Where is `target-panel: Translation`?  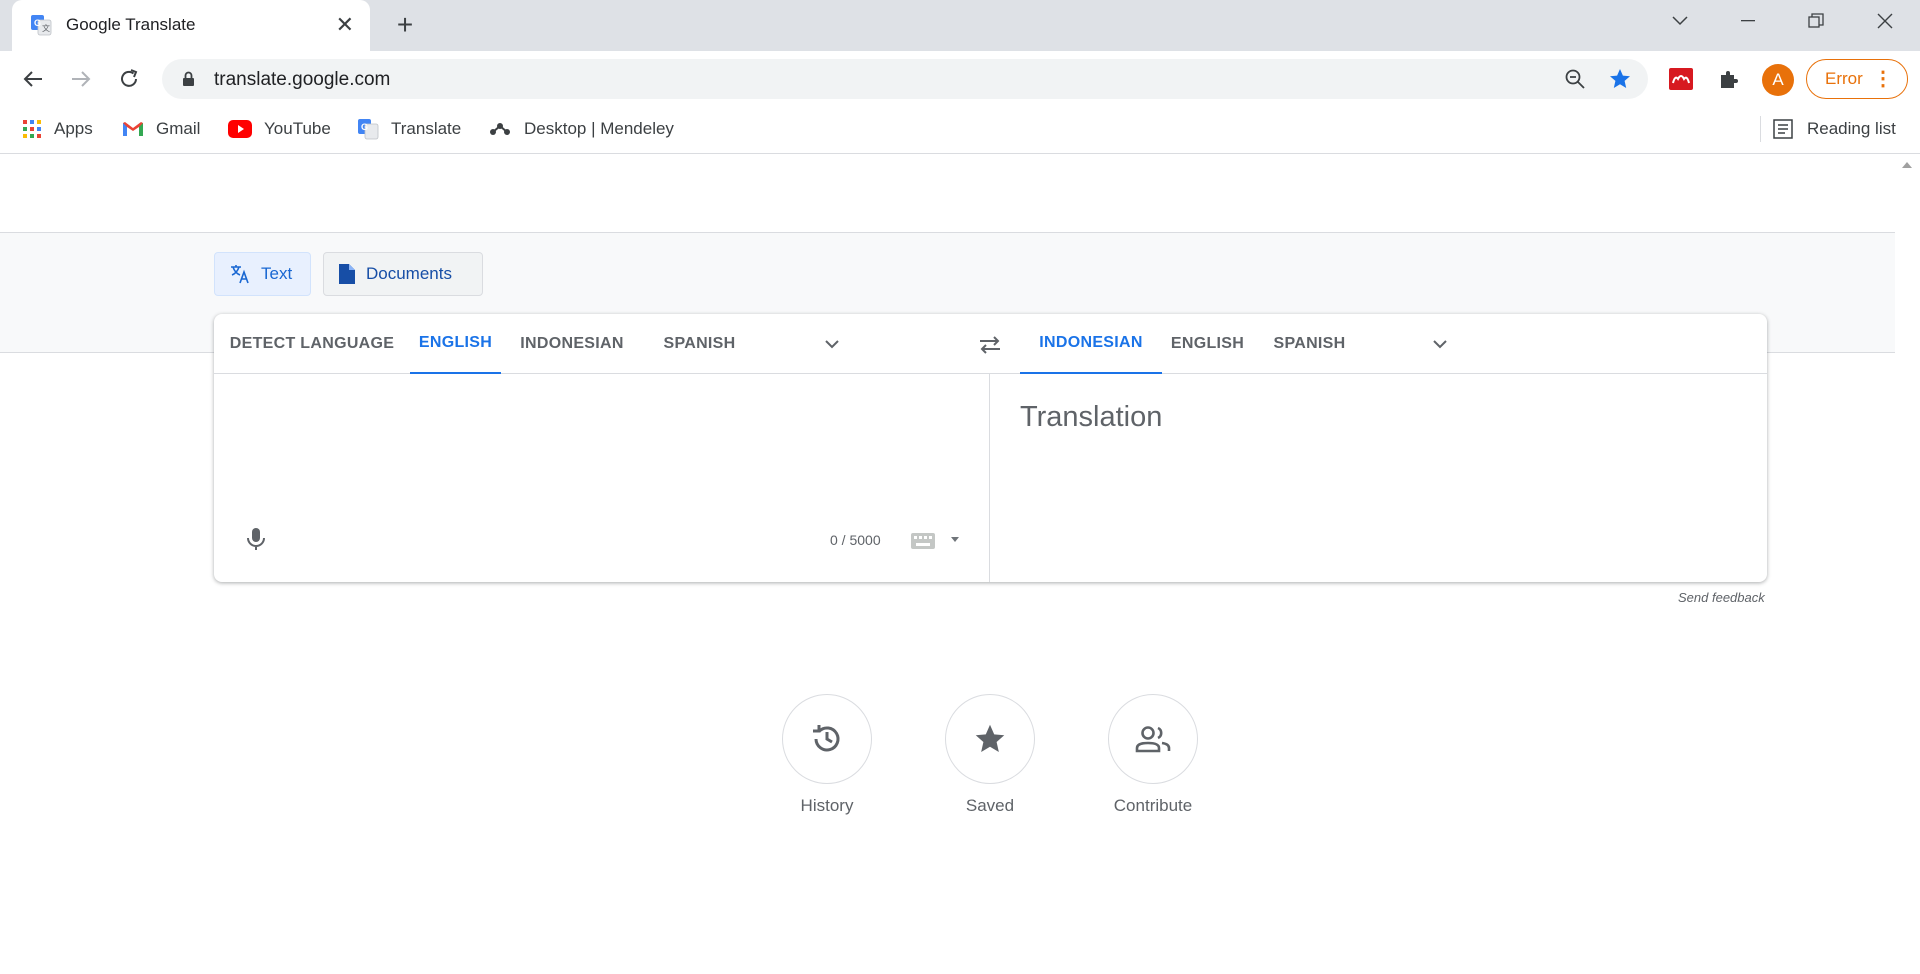
target-panel: Translation is located at coordinates (1378, 478).